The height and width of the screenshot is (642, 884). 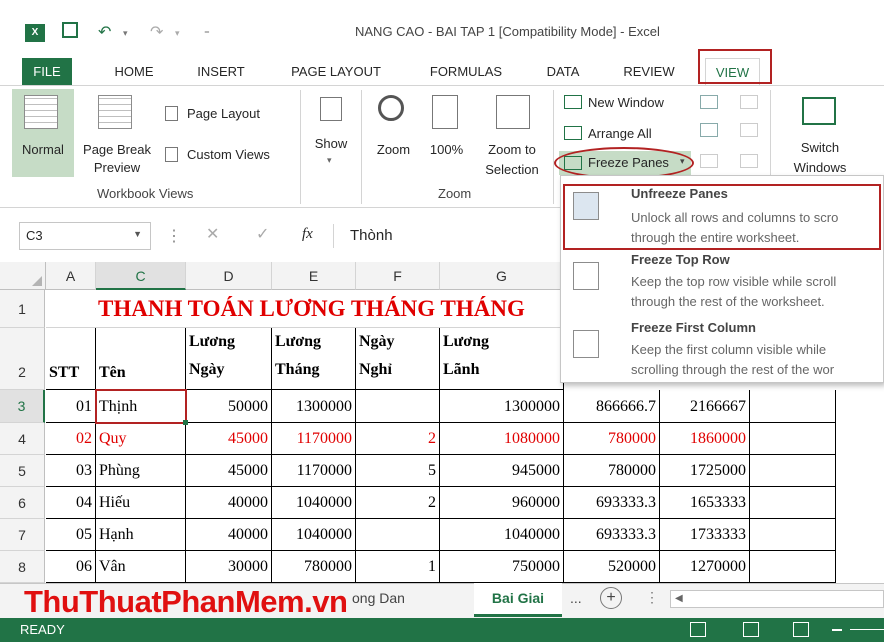 What do you see at coordinates (612, 503) in the screenshot?
I see `cell-col-h: 693333.3` at bounding box center [612, 503].